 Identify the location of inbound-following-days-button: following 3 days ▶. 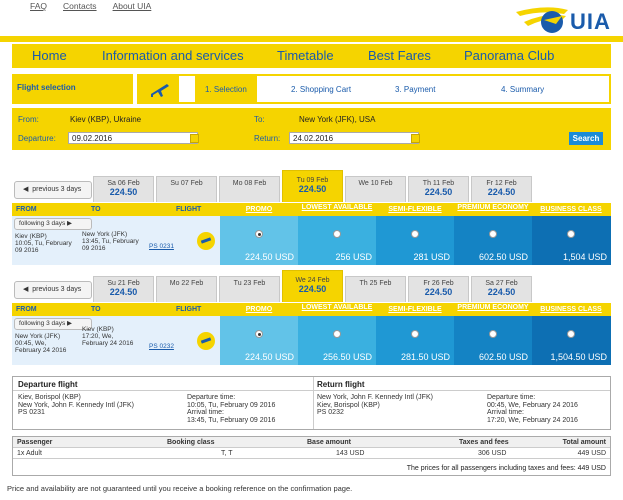
(53, 324).